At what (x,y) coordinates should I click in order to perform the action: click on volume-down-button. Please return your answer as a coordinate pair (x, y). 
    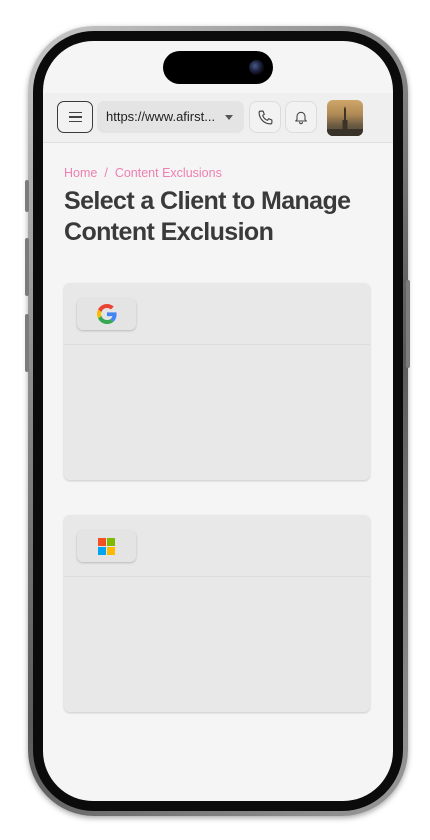
    Looking at the image, I should click on (27, 343).